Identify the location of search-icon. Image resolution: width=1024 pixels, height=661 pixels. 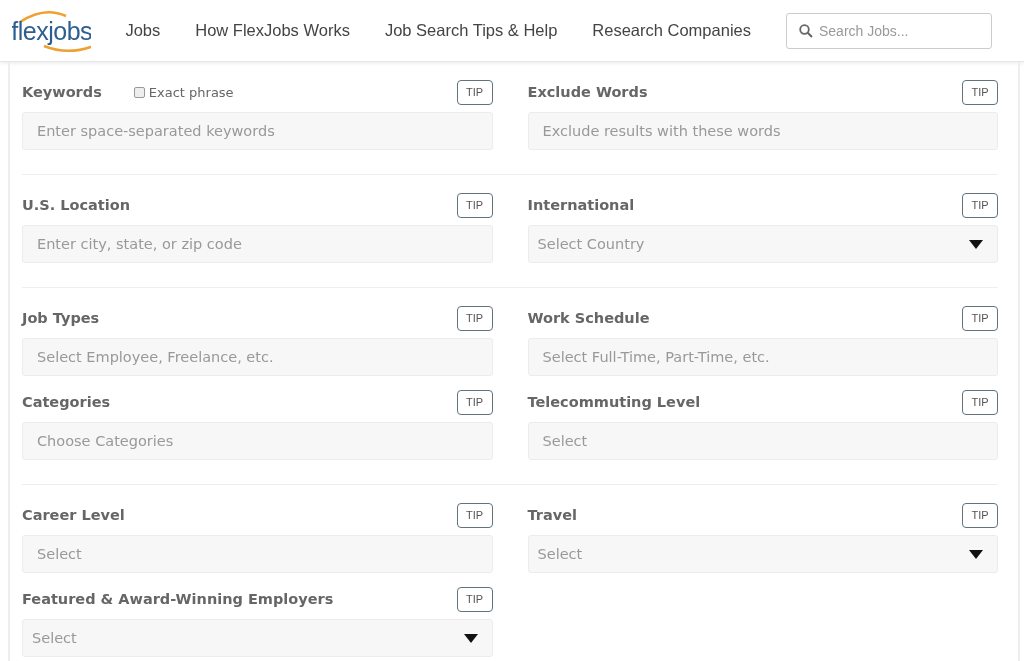
(806, 30).